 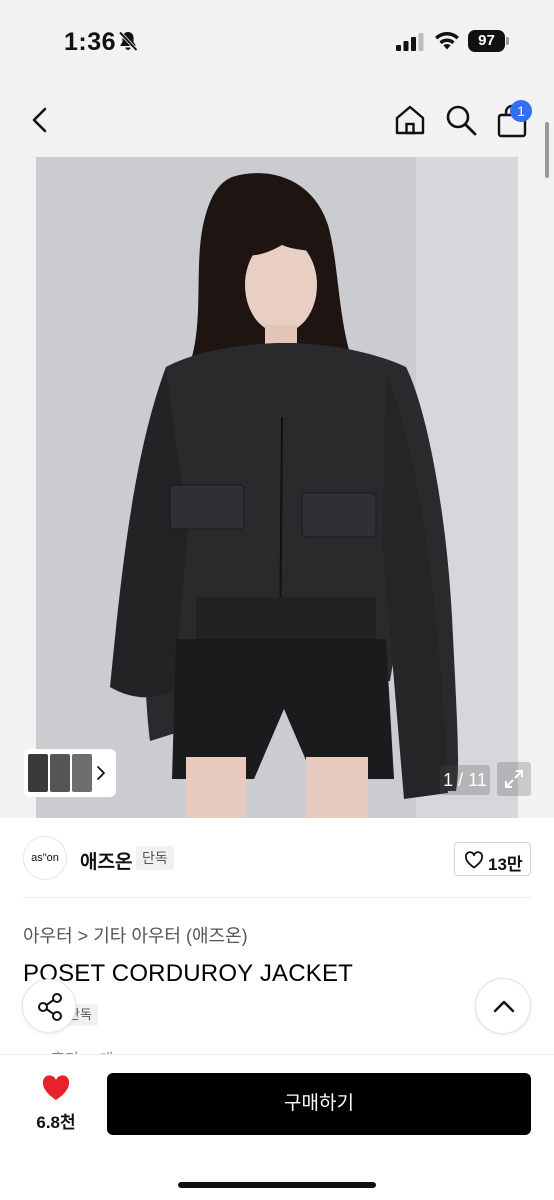 I want to click on status-time: 1:36, so click(x=90, y=42).